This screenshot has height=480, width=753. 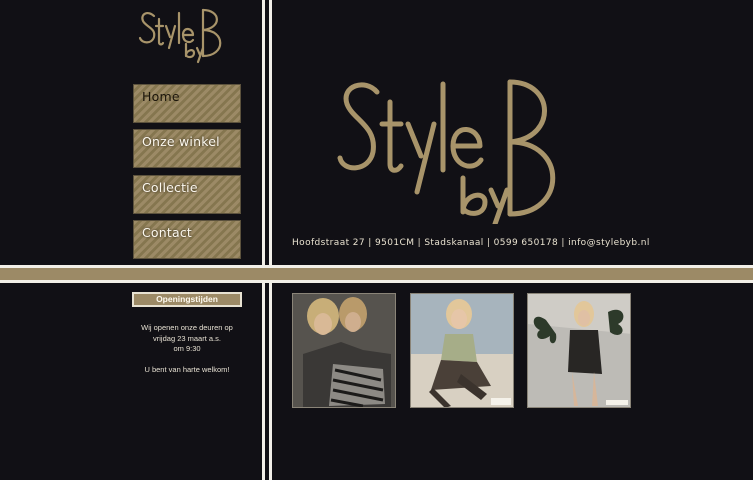 I want to click on main-logo, so click(x=446, y=151).